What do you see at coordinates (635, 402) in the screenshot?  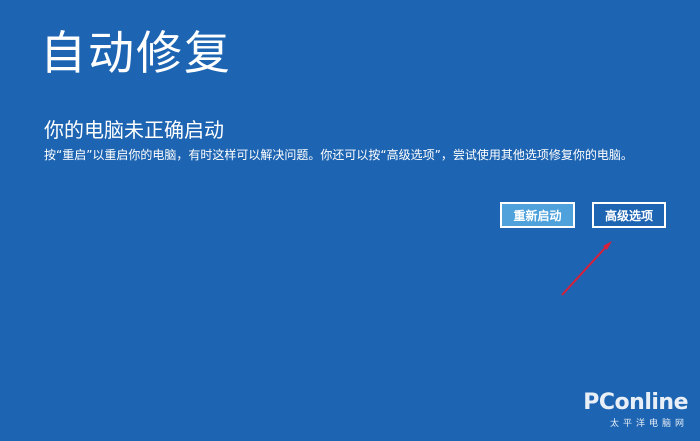 I see `watermark-logo: PConline` at bounding box center [635, 402].